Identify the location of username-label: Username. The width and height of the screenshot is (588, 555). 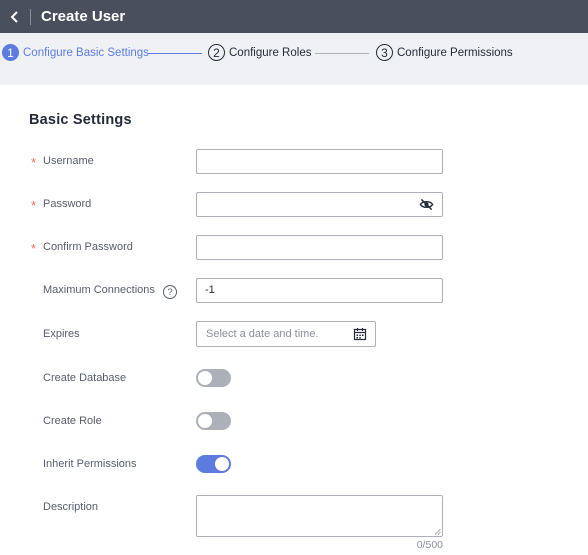
(68, 161).